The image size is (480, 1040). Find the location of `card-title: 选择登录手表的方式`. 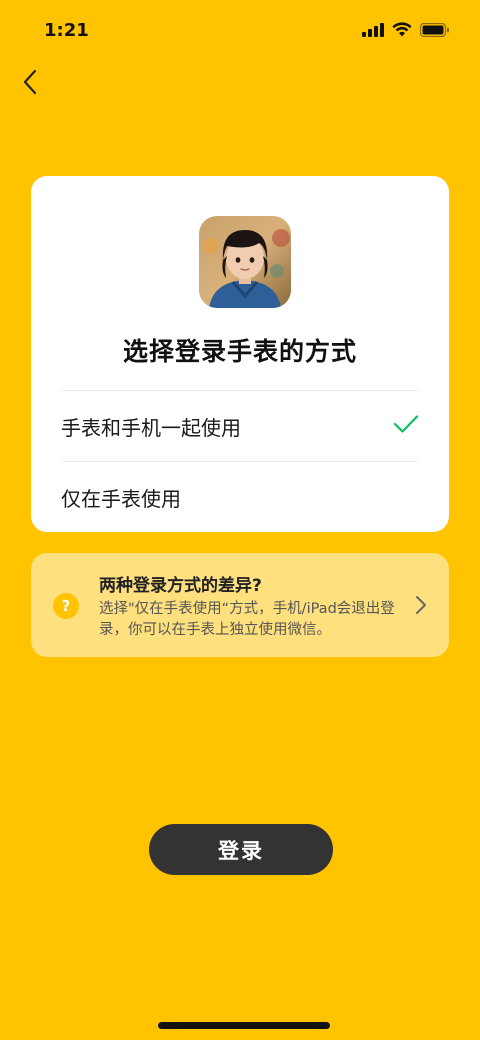

card-title: 选择登录手表的方式 is located at coordinates (239, 351).